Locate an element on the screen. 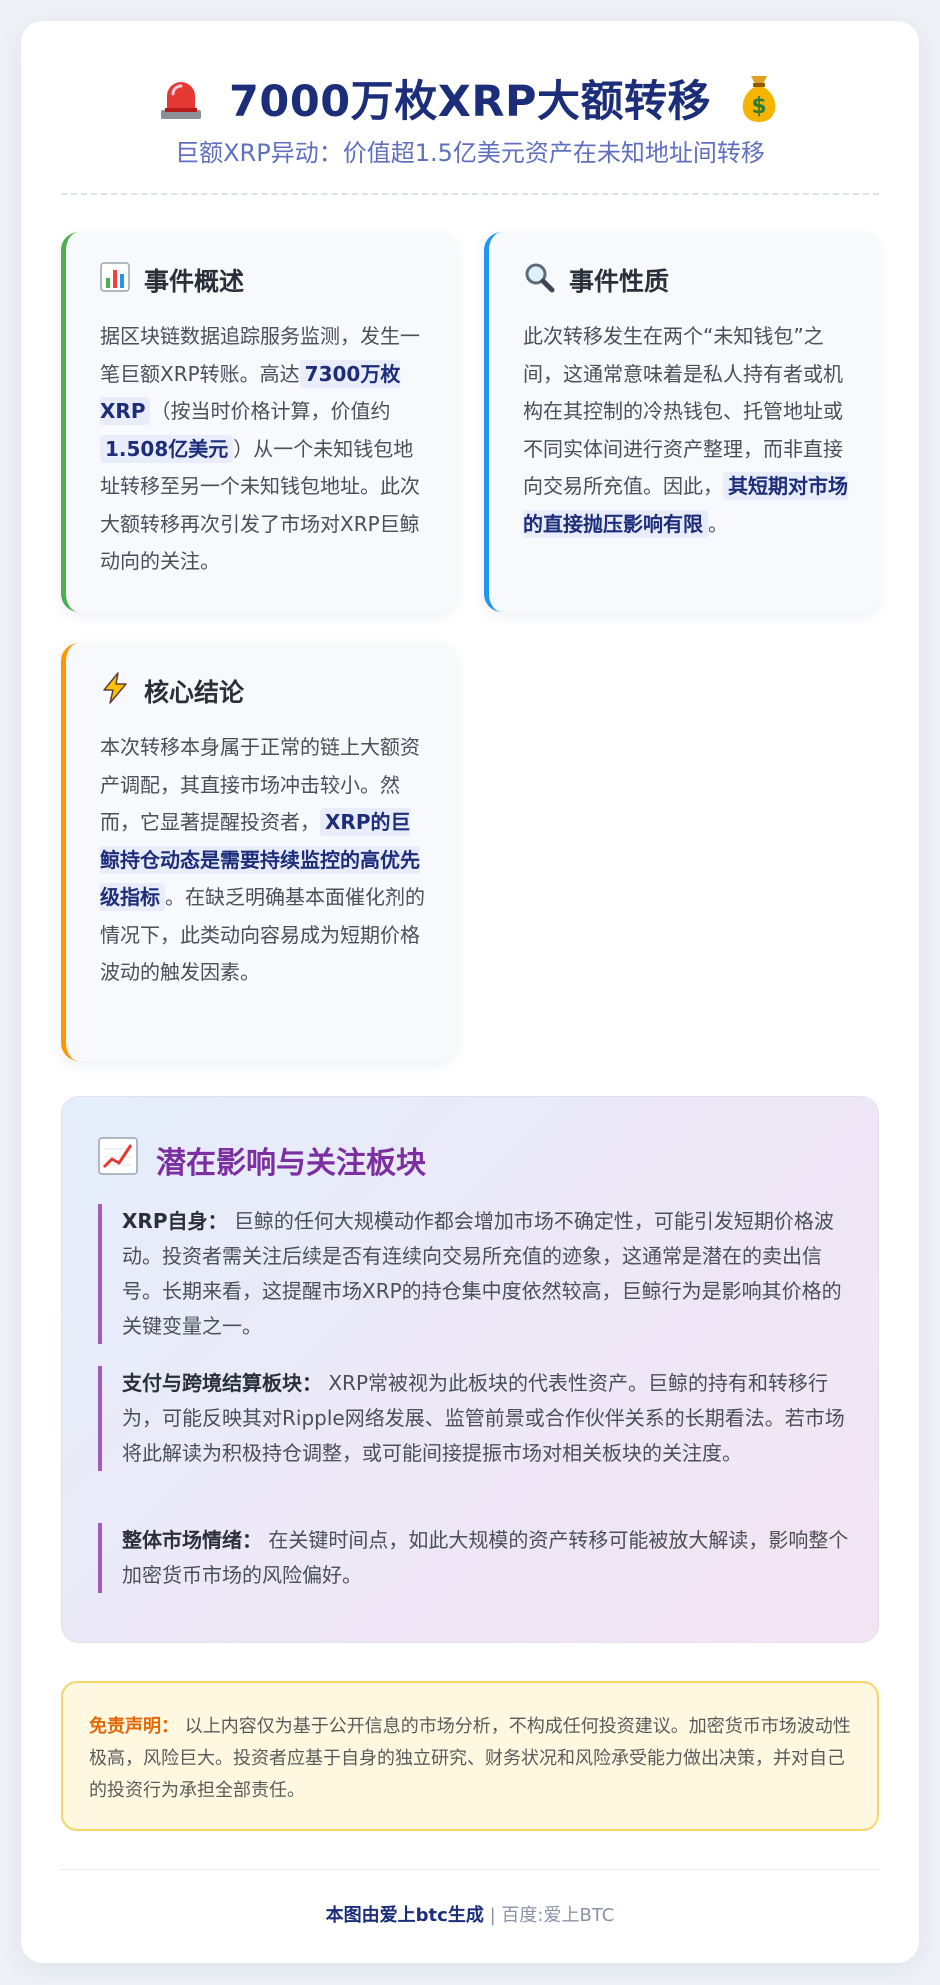 This screenshot has height=1985, width=940. magnifier-icon is located at coordinates (539, 280).